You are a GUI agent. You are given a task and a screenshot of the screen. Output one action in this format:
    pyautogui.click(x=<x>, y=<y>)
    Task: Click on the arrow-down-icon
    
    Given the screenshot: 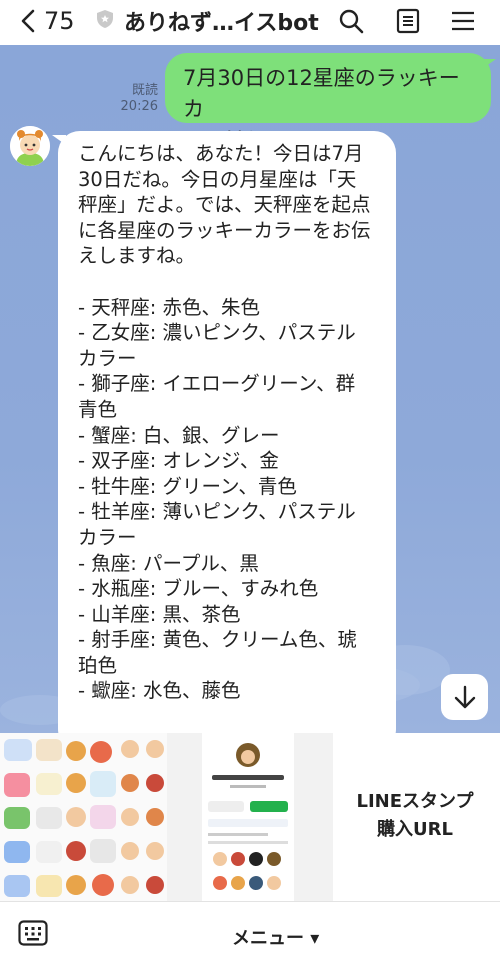 What is the action you would take?
    pyautogui.click(x=464, y=697)
    